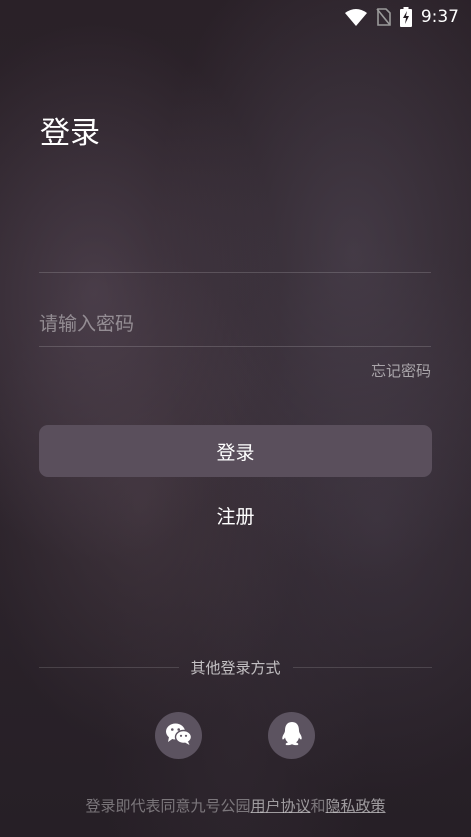 Image resolution: width=471 pixels, height=837 pixels. Describe the element at coordinates (235, 451) in the screenshot. I see `login-button: 登录` at that location.